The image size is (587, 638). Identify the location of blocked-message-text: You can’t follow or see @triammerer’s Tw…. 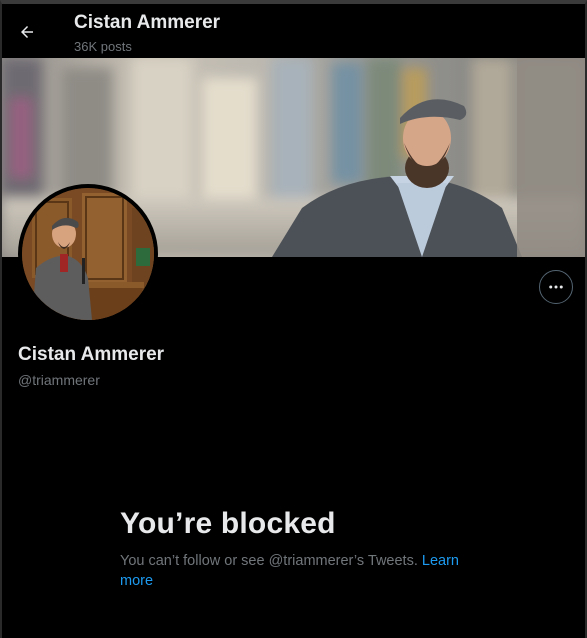
(271, 561).